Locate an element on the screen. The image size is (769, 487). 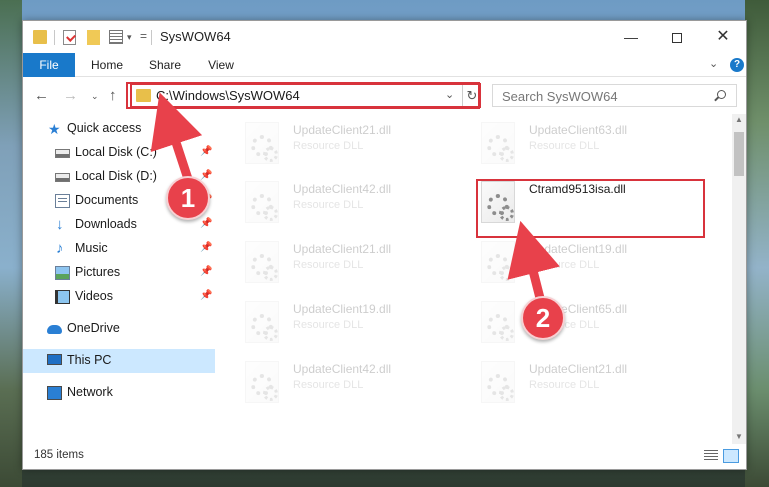
file-tile: UpdateClient65.dll Resource DLL is located at coordinates (597, 327).